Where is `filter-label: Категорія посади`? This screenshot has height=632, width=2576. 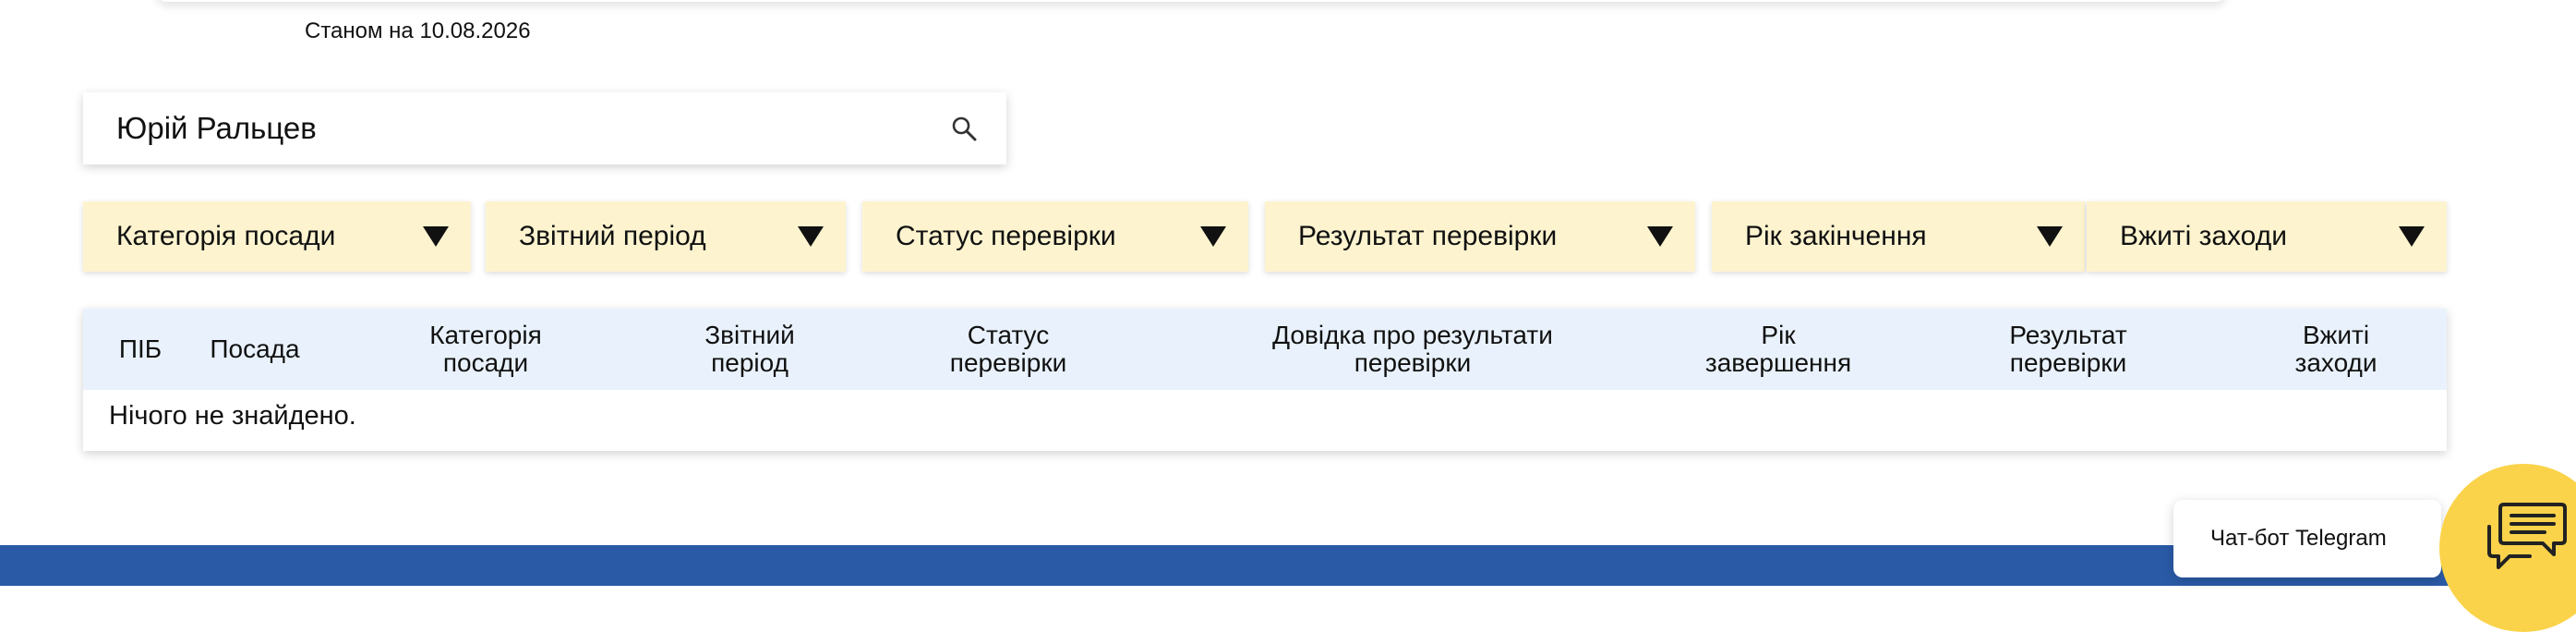 filter-label: Категорія посади is located at coordinates (226, 236).